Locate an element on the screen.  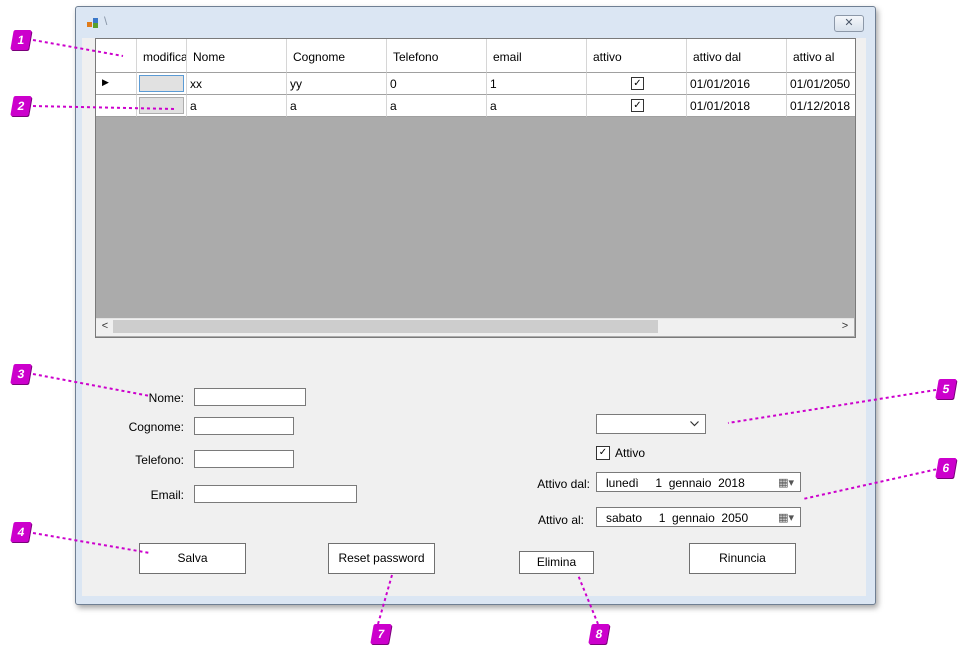
row-header-corner is located at coordinates (116, 56).